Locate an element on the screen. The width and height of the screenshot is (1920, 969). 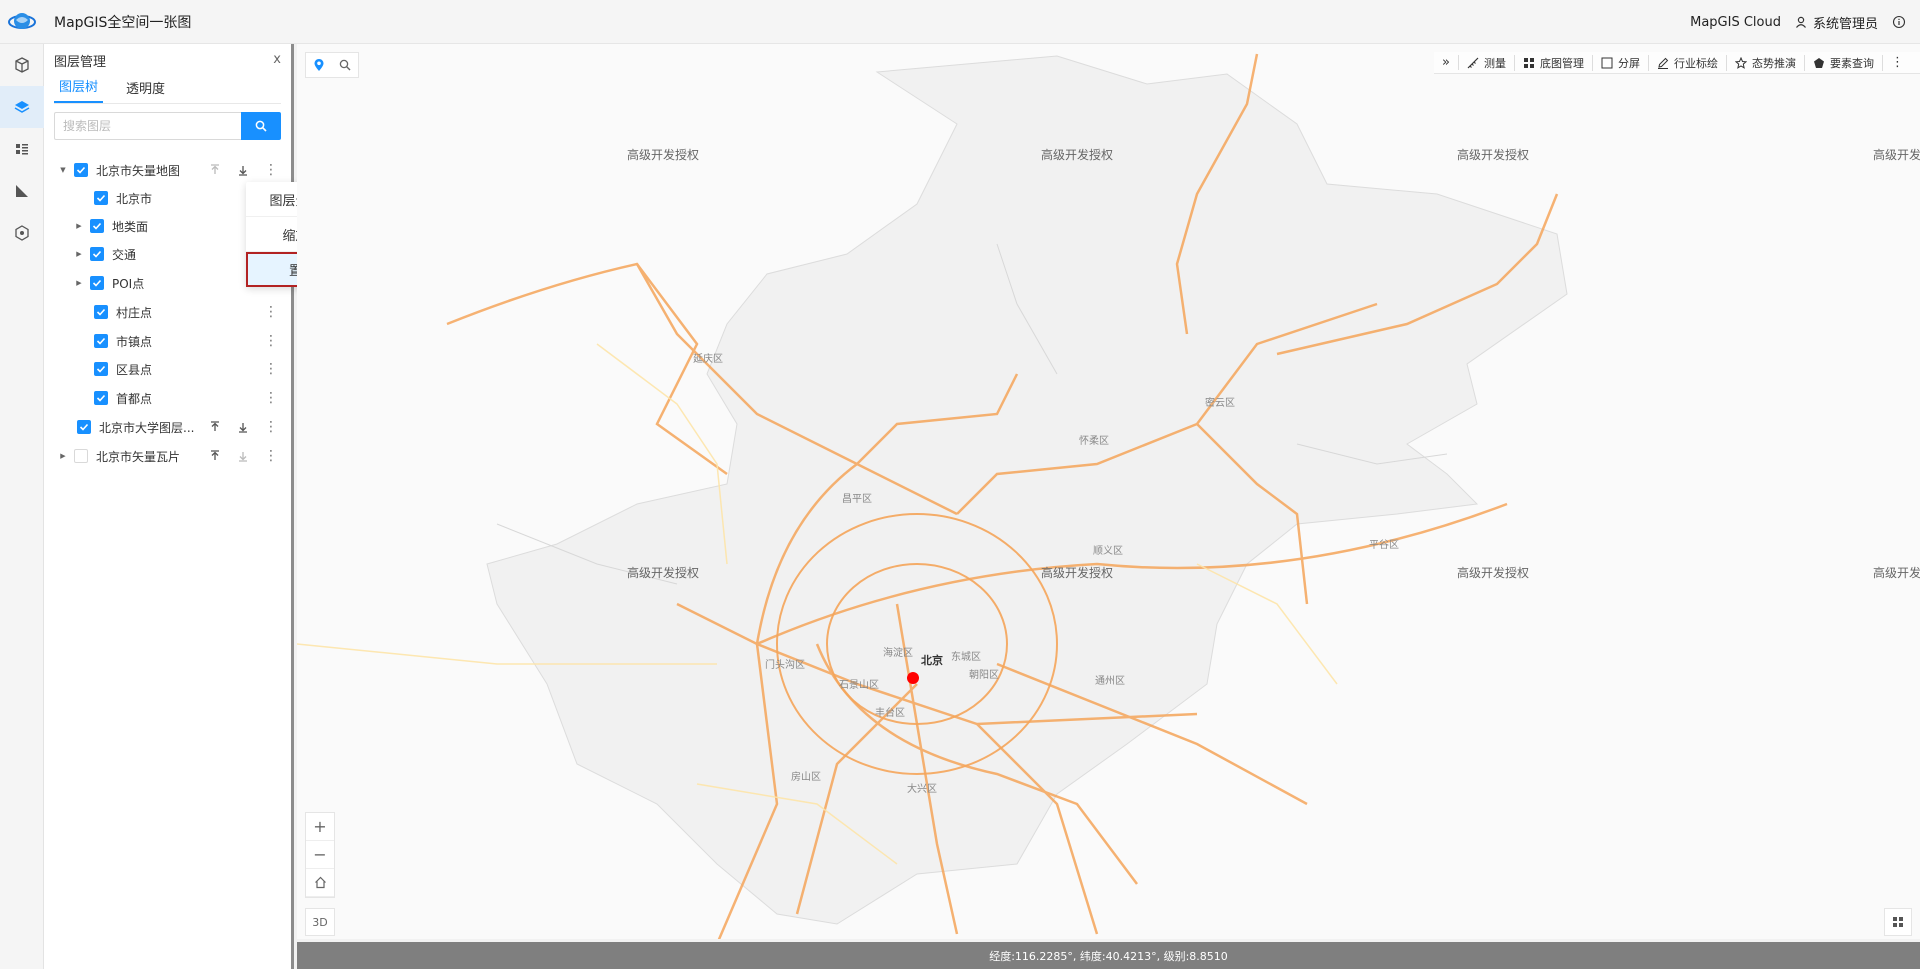
layers-icon is located at coordinates (22, 107).